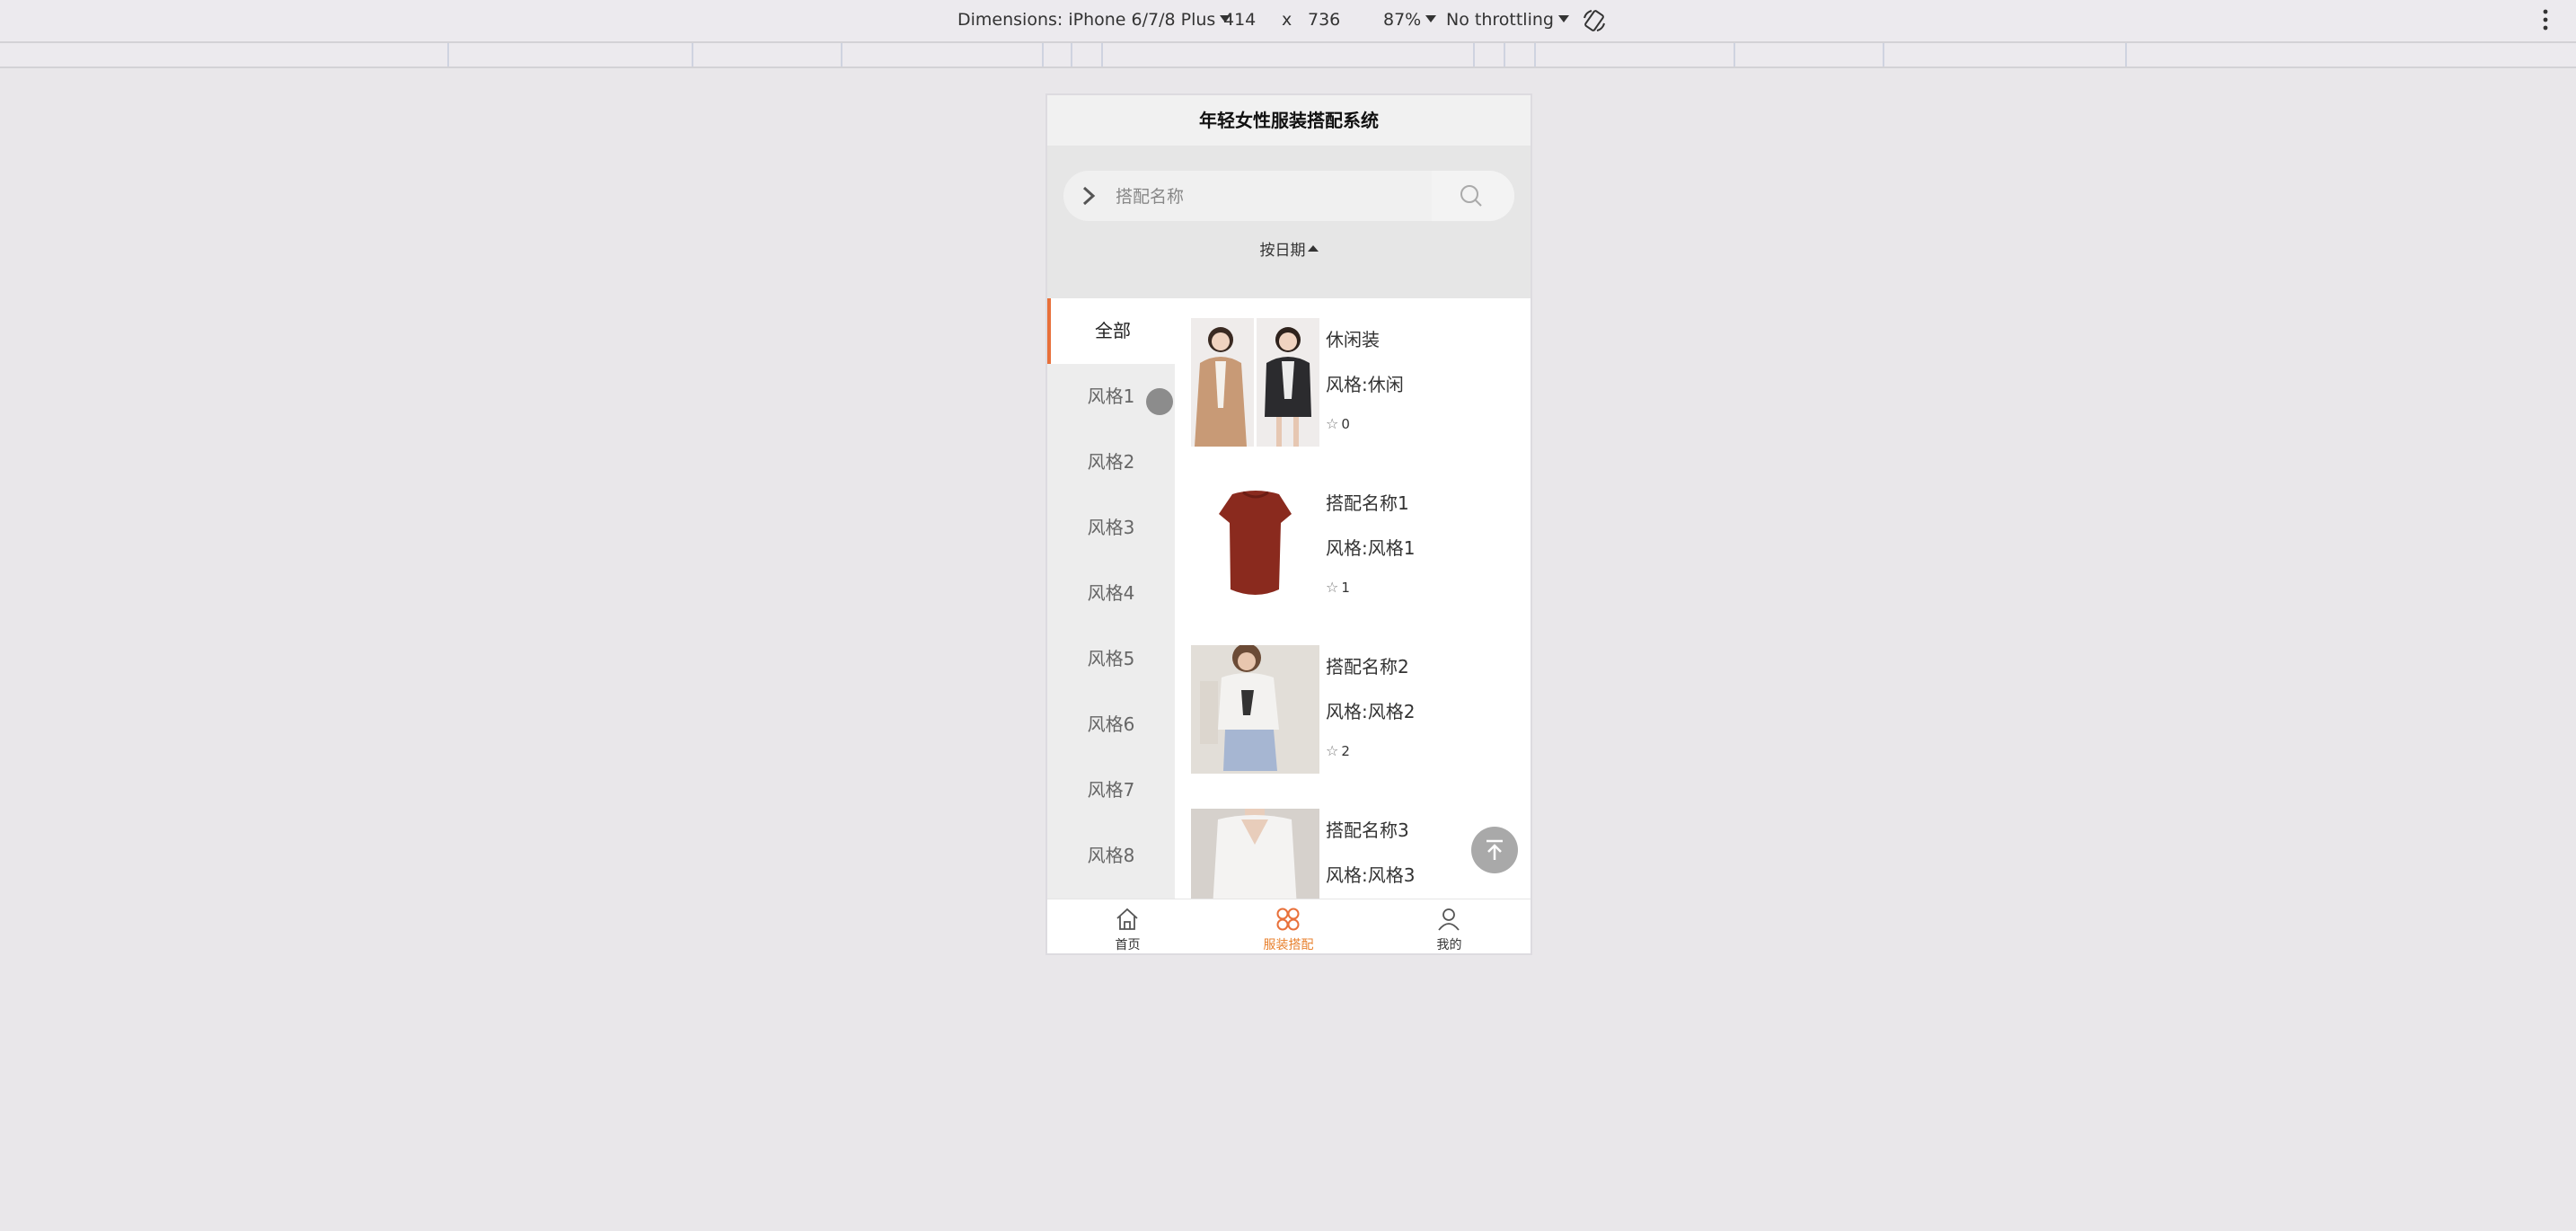 The width and height of the screenshot is (2576, 1231). What do you see at coordinates (1282, 251) in the screenshot?
I see `sort-label: 按日期` at bounding box center [1282, 251].